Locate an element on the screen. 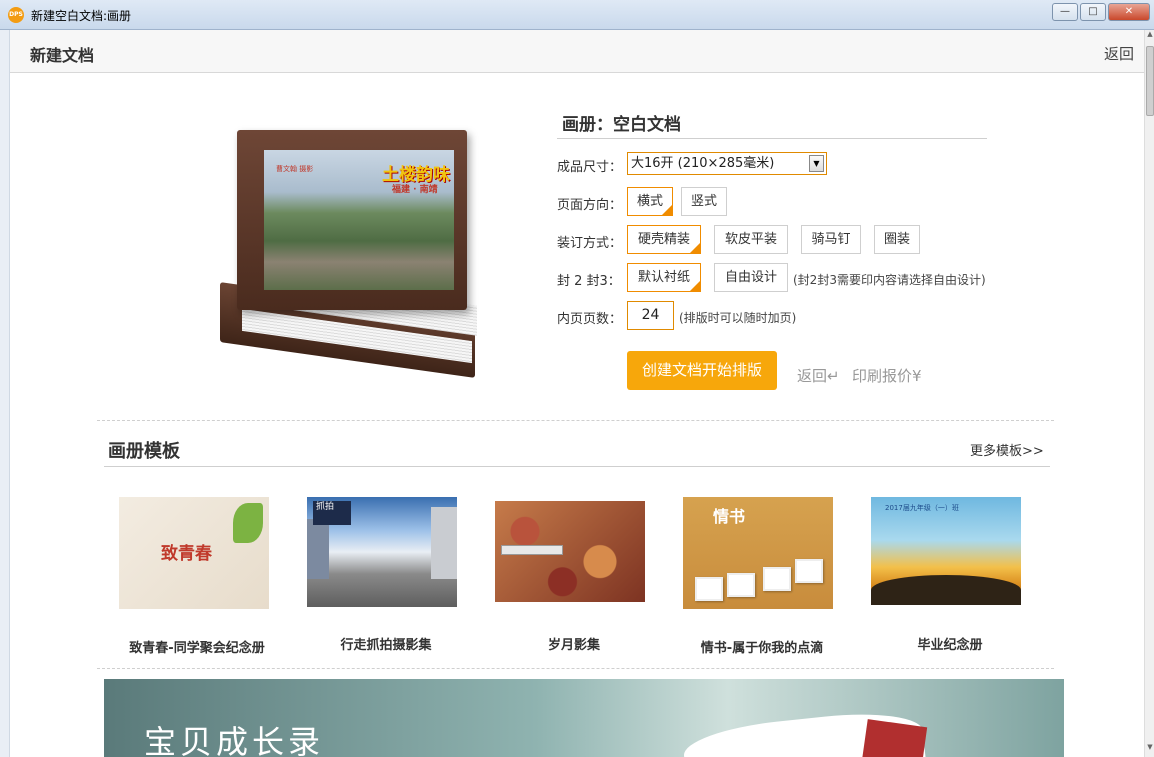 The height and width of the screenshot is (757, 1154). create-document-button: 创建文档开始排版 is located at coordinates (702, 370).